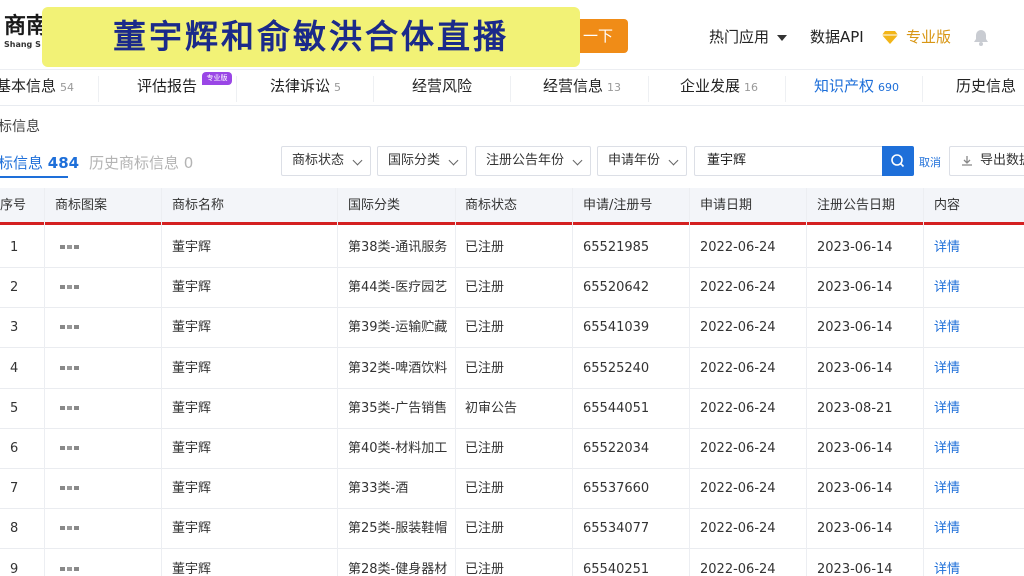 Image resolution: width=1024 pixels, height=576 pixels. What do you see at coordinates (422, 161) in the screenshot?
I see `intl-class-filter: 国际分类` at bounding box center [422, 161].